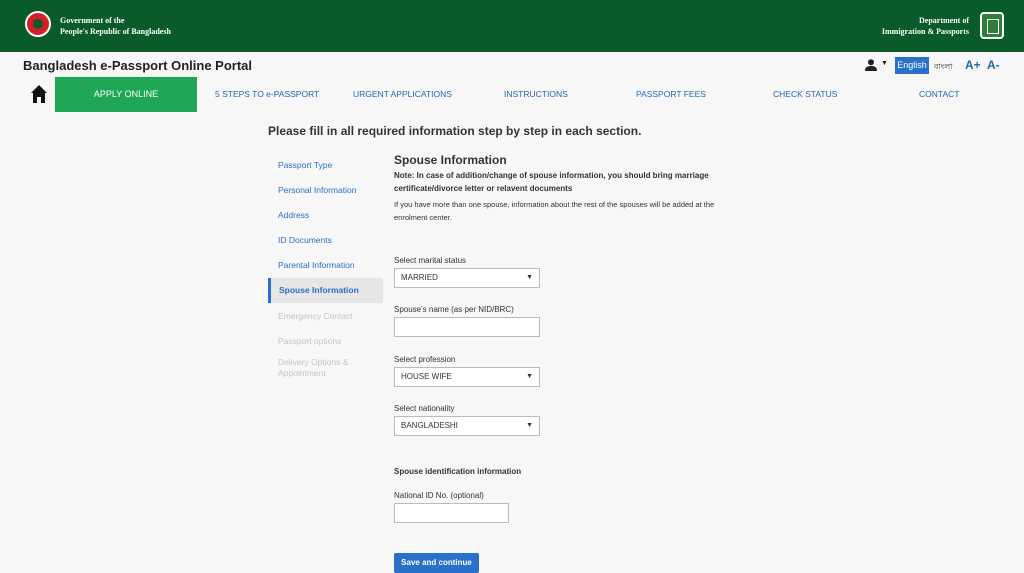 The height and width of the screenshot is (573, 1024). What do you see at coordinates (451, 513) in the screenshot?
I see `national-id-input` at bounding box center [451, 513].